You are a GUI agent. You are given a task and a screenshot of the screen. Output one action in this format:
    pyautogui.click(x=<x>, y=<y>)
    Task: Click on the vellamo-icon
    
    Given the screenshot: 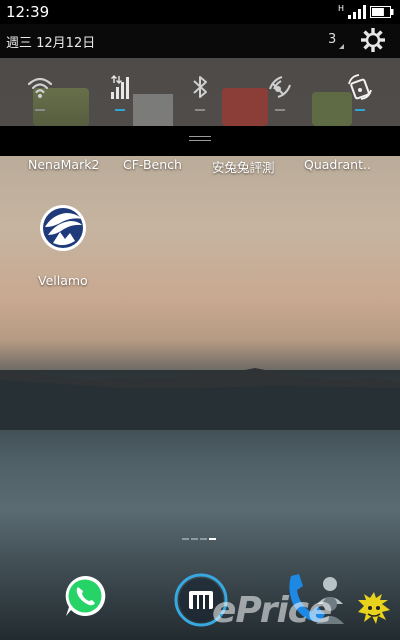 What is the action you would take?
    pyautogui.click(x=63, y=228)
    